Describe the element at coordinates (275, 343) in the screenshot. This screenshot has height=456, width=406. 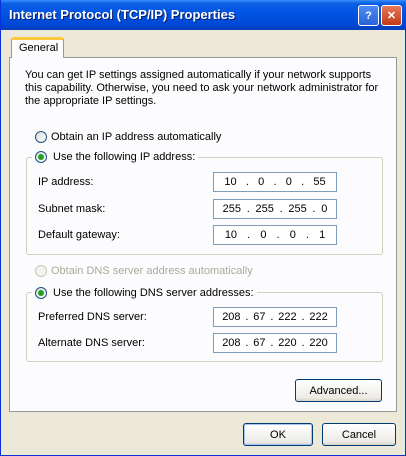
I see `alternate-dns-field: 208. 67. 220. 220` at that location.